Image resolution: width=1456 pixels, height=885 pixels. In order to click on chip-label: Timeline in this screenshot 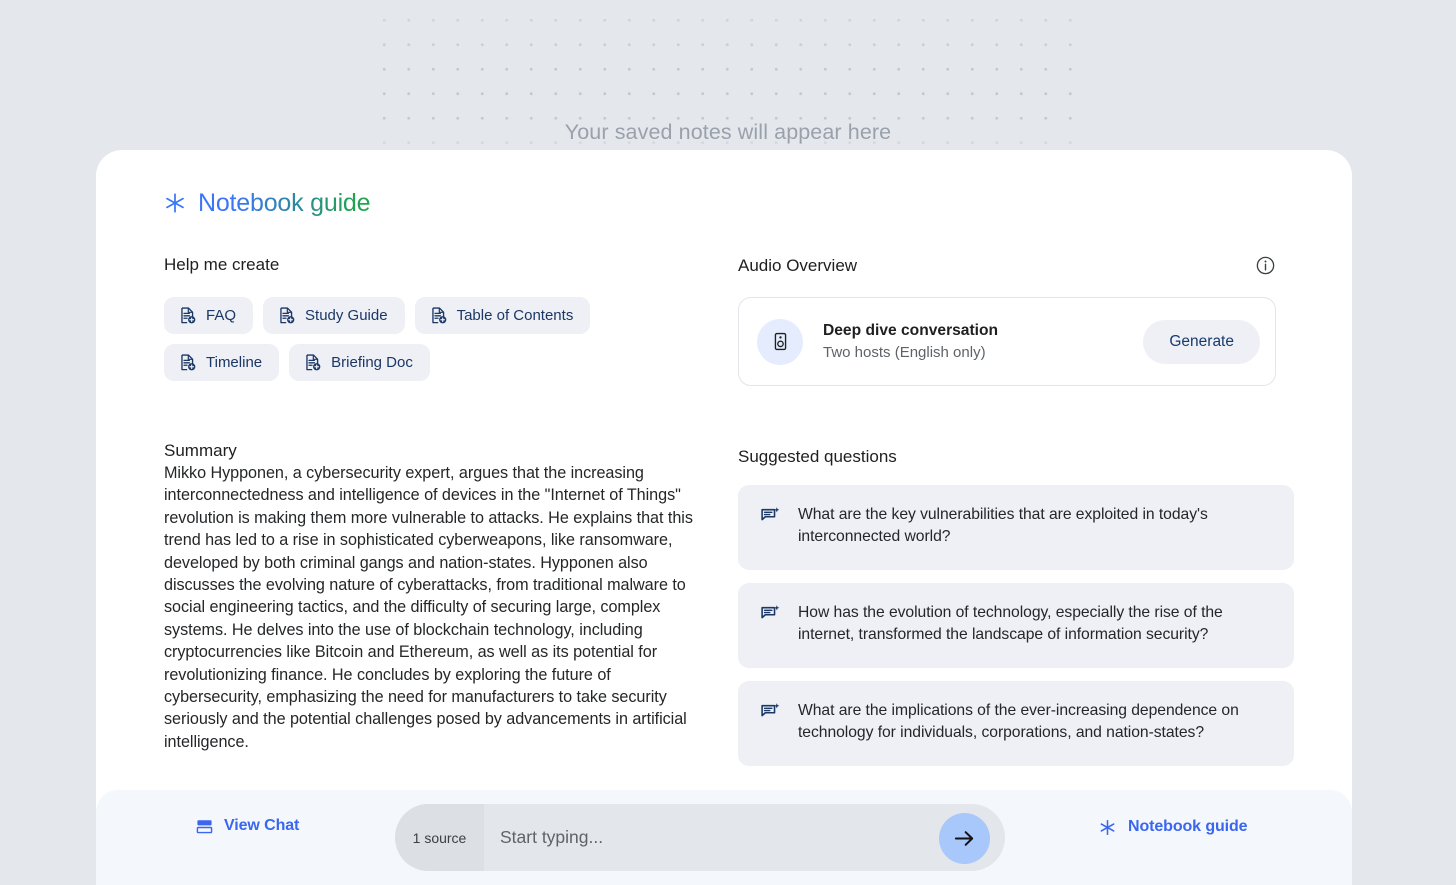, I will do `click(234, 362)`.